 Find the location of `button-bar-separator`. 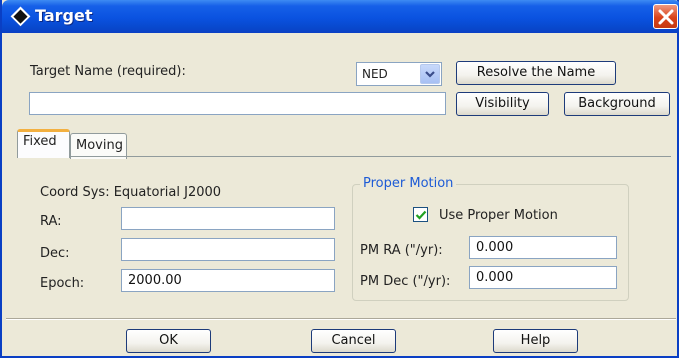

button-bar-separator is located at coordinates (341, 319).